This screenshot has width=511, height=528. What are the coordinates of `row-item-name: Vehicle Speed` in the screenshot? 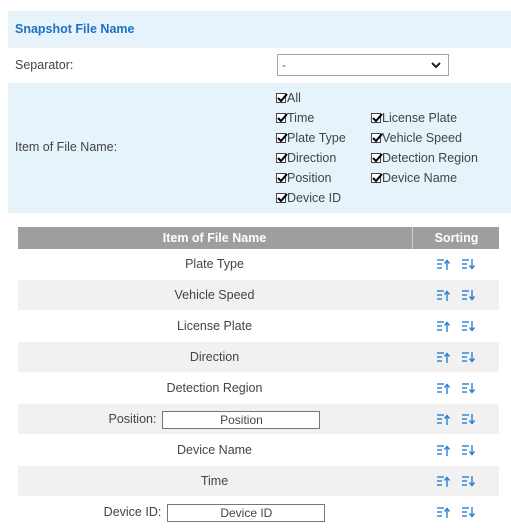 It's located at (214, 295).